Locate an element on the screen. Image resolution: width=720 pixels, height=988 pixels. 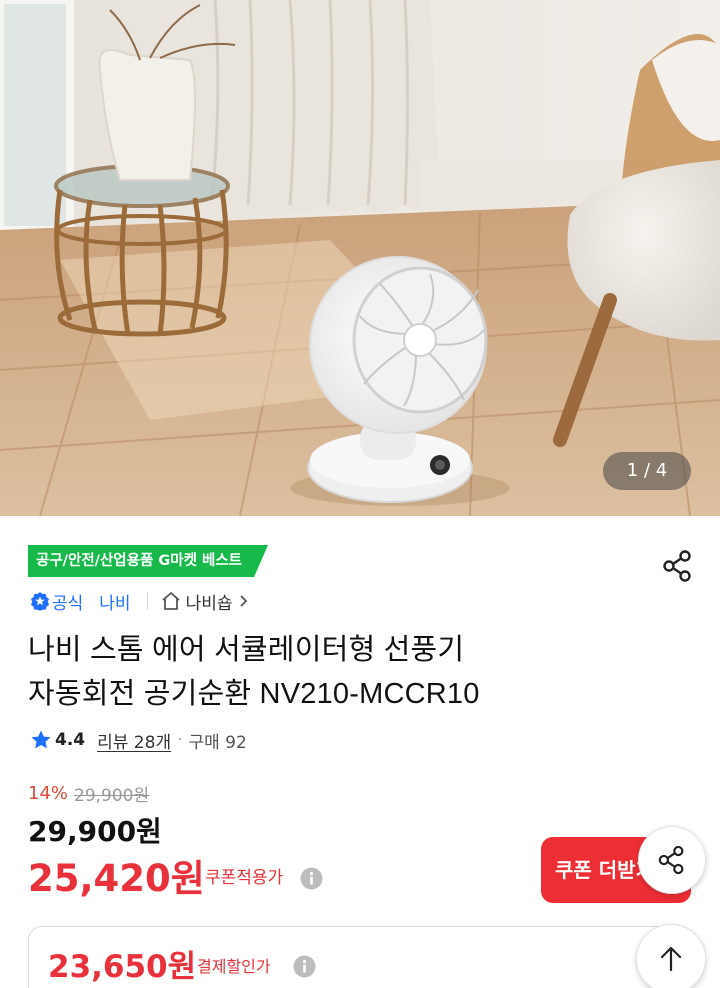
product-title-line1: 나비 스톰 에어 서큘레이터형 선풍기 is located at coordinates (246, 650).